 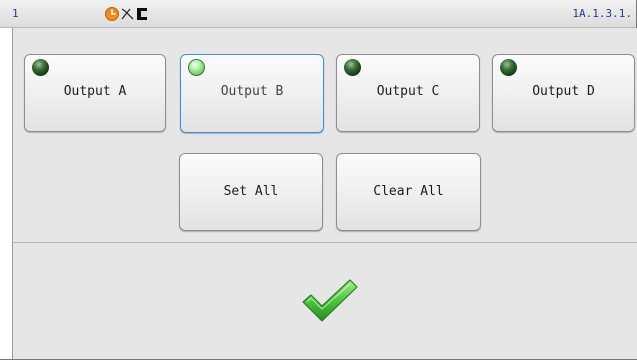 I want to click on version-label: 1A.1.3.1., so click(x=602, y=13).